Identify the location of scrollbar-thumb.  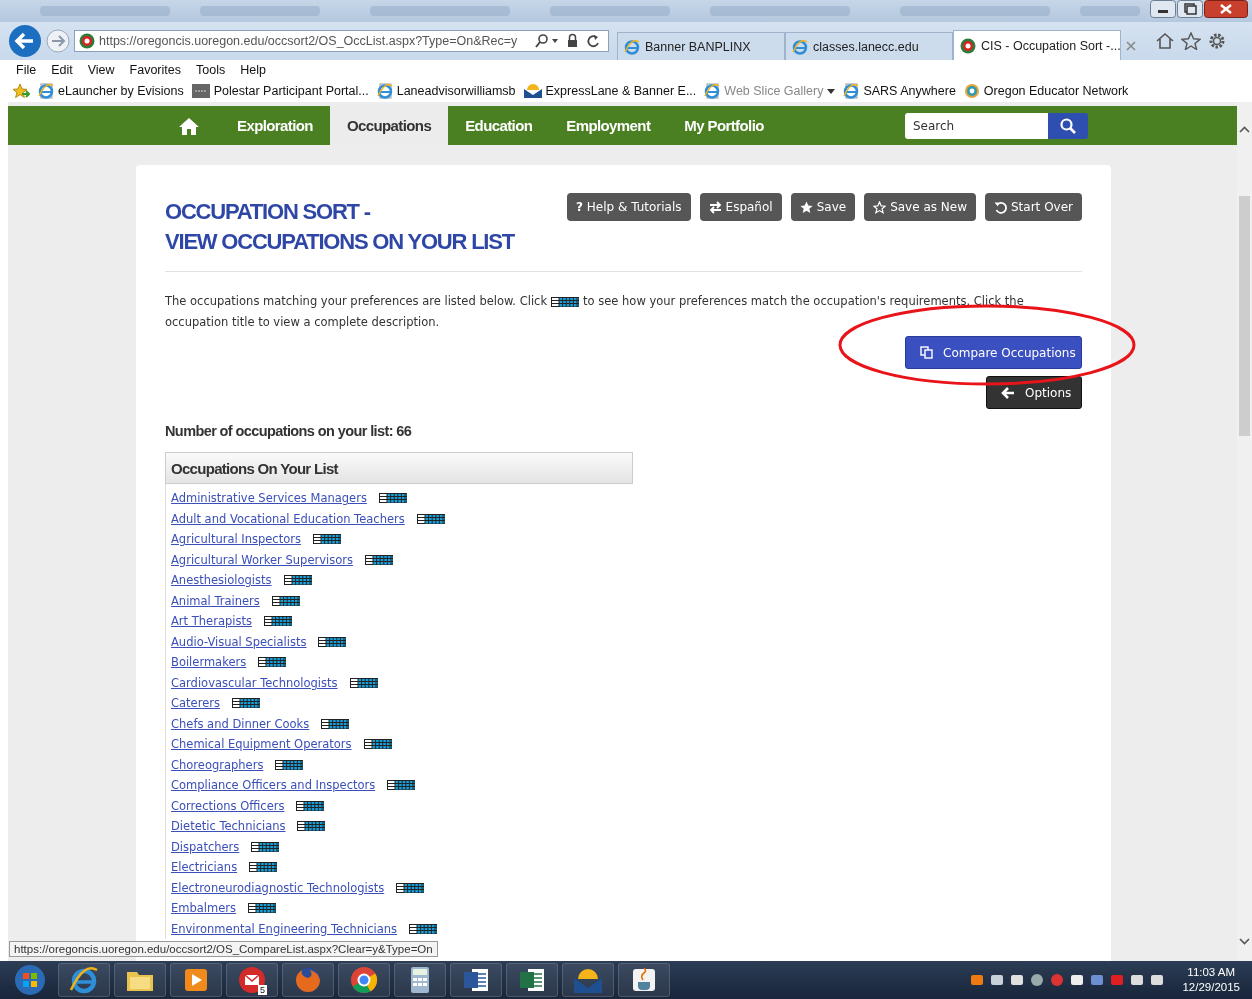
(1244, 316).